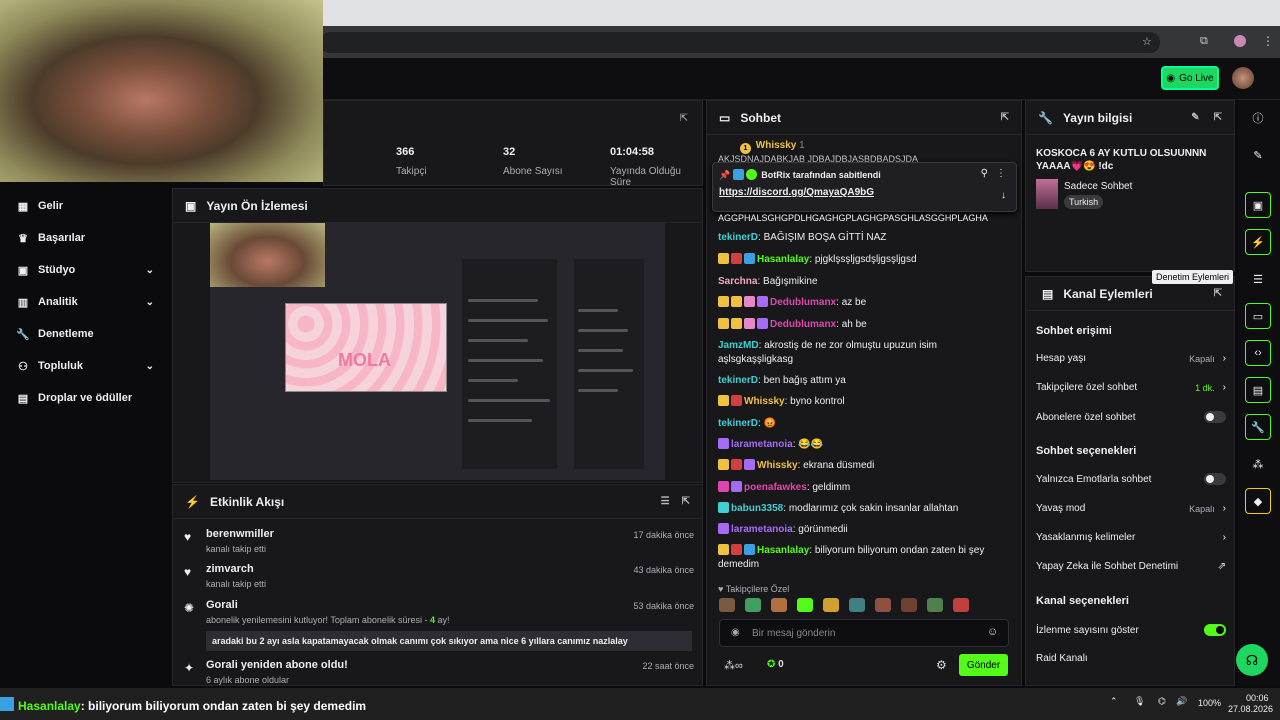 Image resolution: width=1280 pixels, height=720 pixels. Describe the element at coordinates (1001, 173) in the screenshot. I see `more-icon: ⋮` at that location.